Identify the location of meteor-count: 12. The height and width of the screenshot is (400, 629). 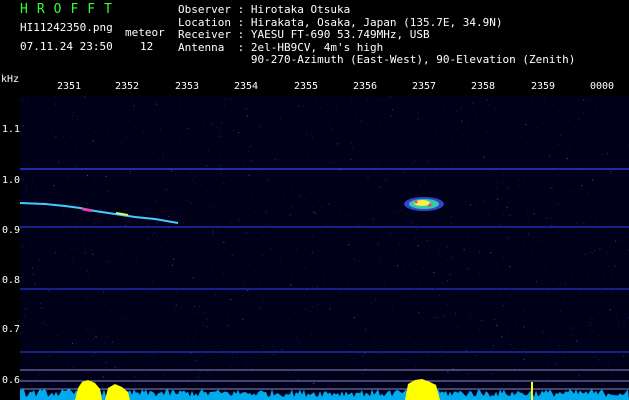
(147, 46).